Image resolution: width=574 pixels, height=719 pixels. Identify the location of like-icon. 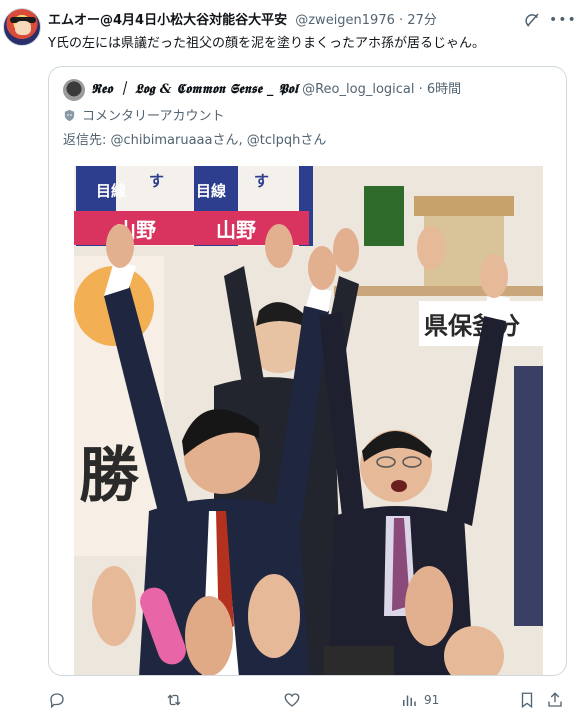
(292, 700).